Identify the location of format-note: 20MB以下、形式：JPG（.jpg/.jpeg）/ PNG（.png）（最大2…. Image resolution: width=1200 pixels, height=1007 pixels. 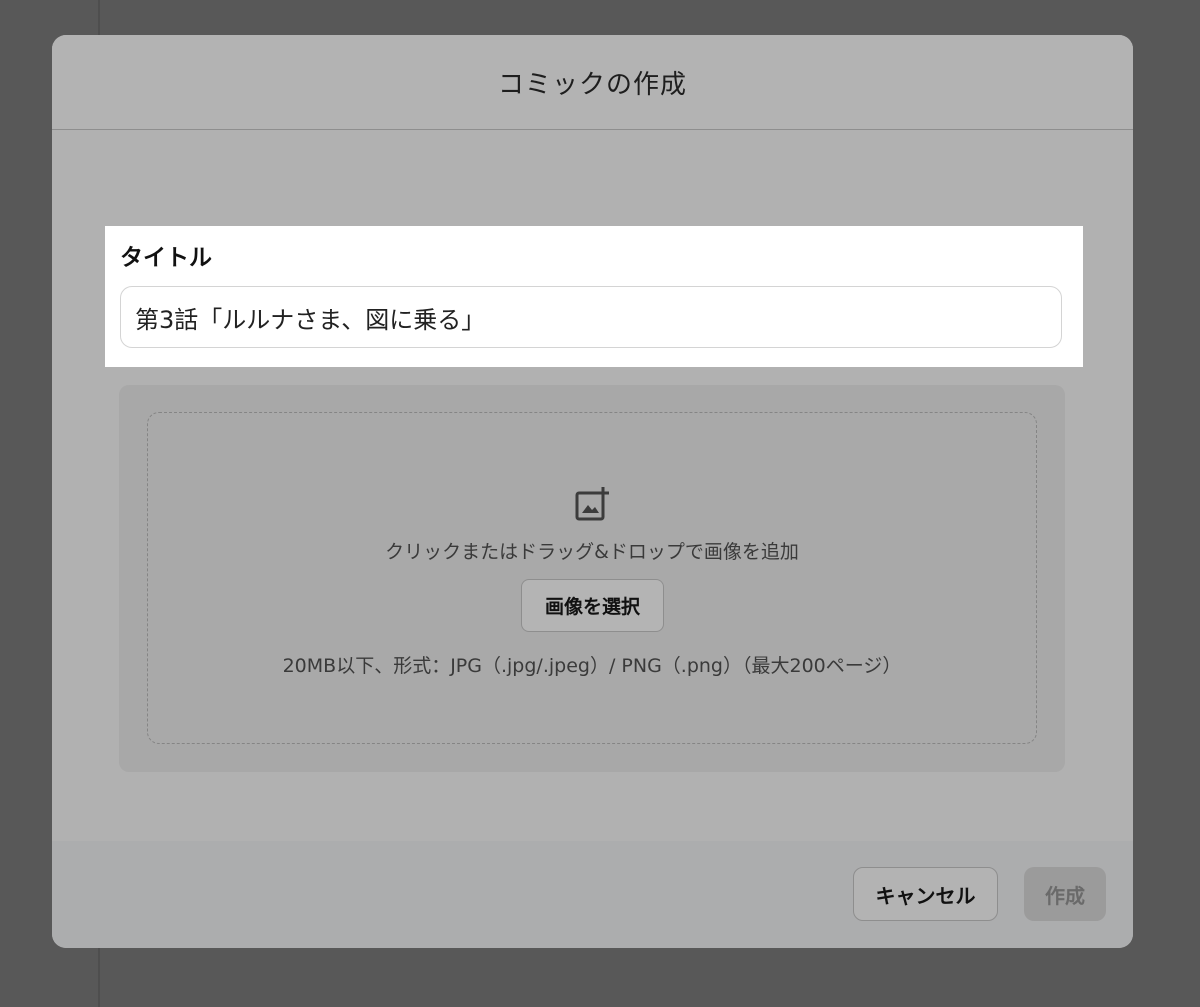
(592, 666).